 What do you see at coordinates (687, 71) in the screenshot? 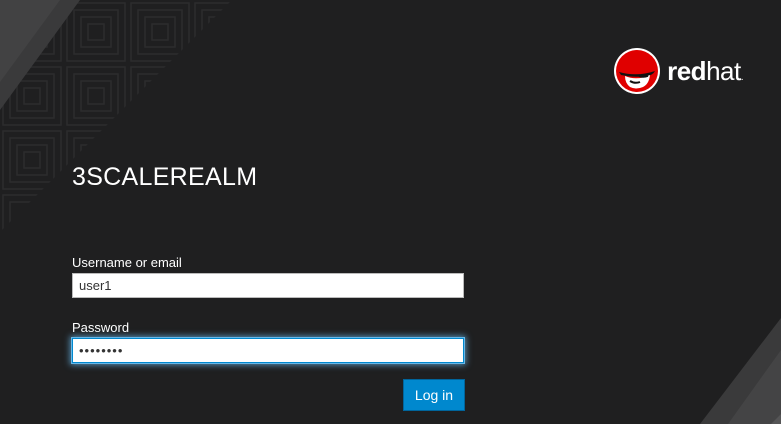
I see `wordmark-red: red` at bounding box center [687, 71].